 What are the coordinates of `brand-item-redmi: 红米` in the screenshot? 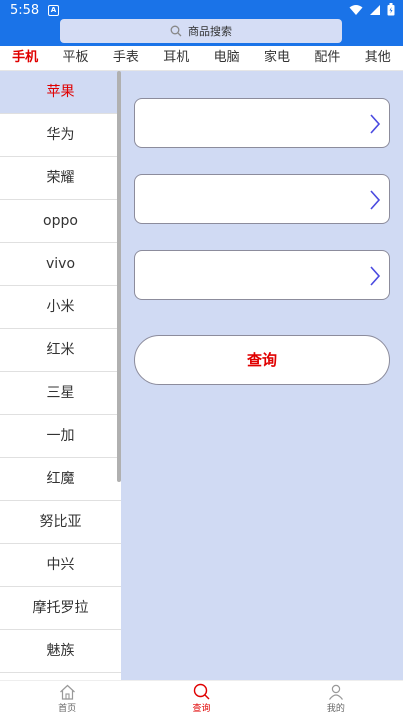 It's located at (60, 350).